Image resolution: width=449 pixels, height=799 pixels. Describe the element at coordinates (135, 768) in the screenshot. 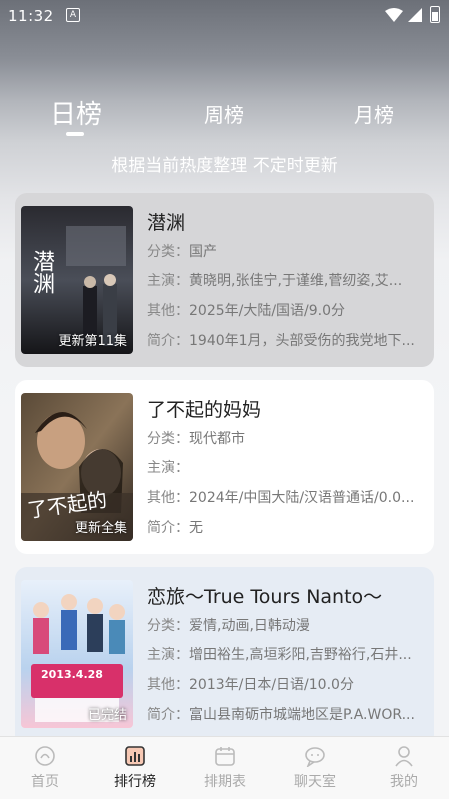

I see `nav-ranking: 排行榜` at that location.